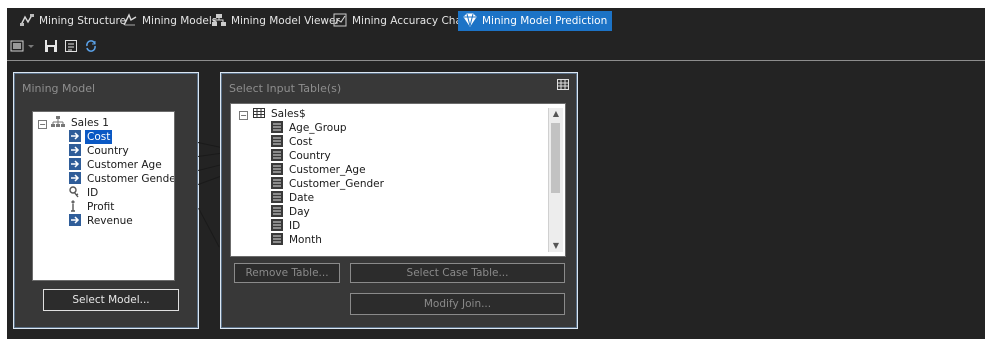  What do you see at coordinates (470, 20) in the screenshot?
I see `prediction-icon` at bounding box center [470, 20].